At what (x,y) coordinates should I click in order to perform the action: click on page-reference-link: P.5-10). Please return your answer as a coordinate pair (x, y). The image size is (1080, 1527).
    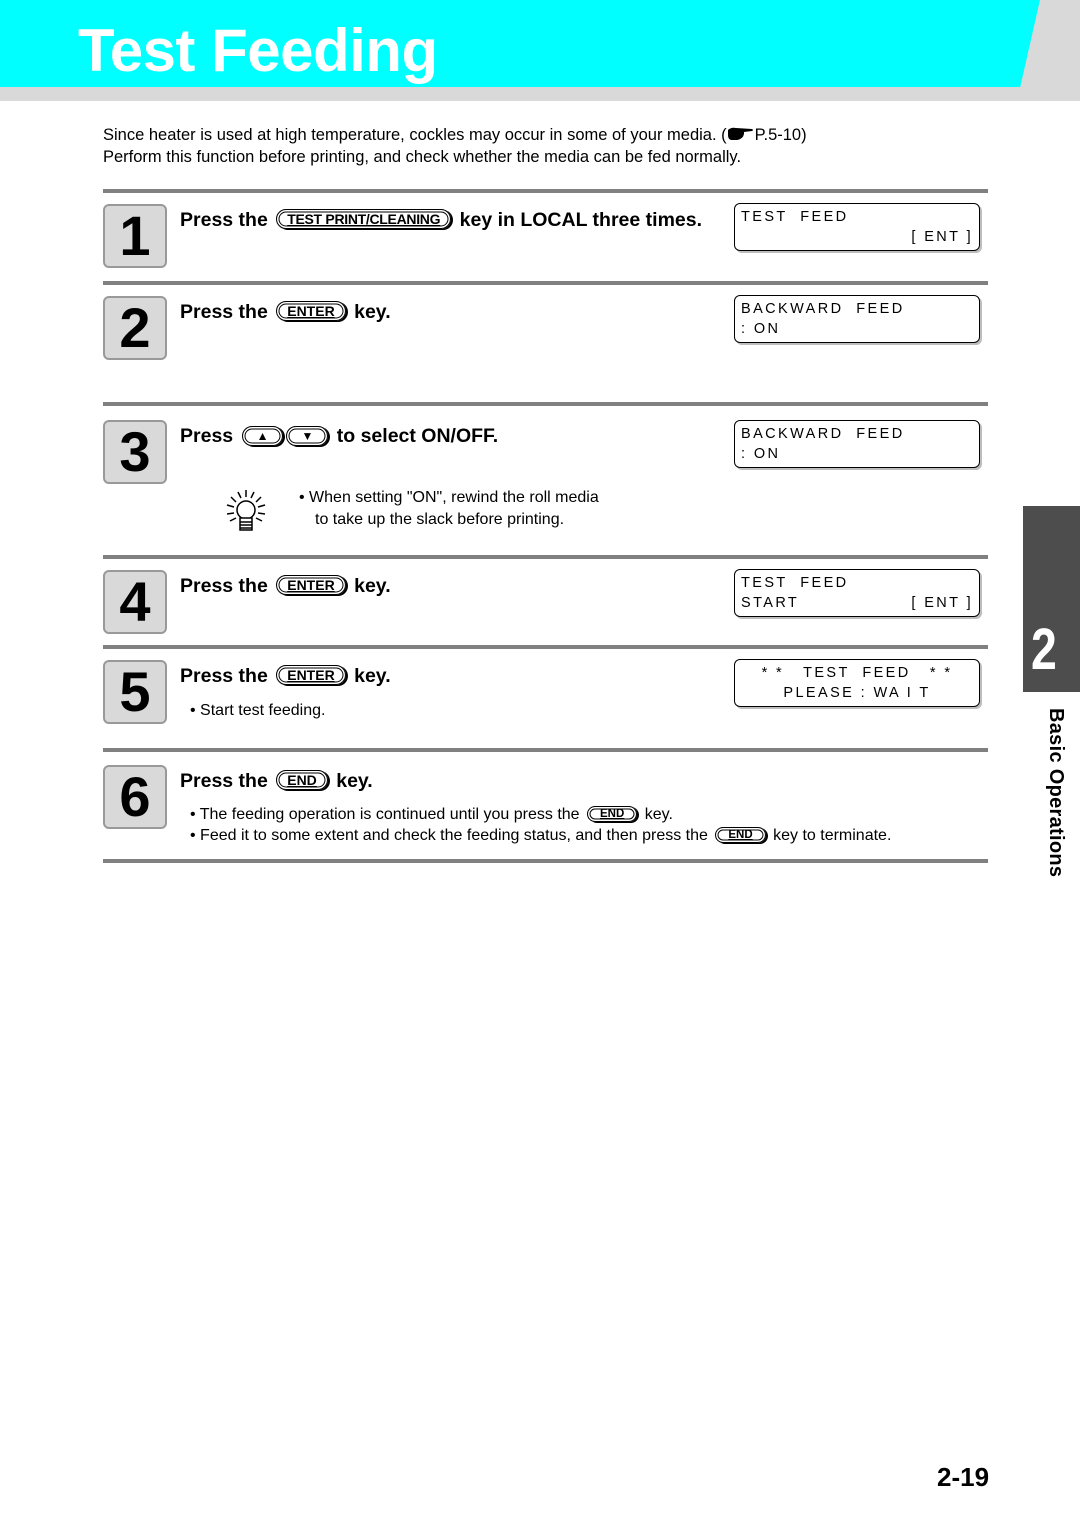
    Looking at the image, I should click on (781, 135).